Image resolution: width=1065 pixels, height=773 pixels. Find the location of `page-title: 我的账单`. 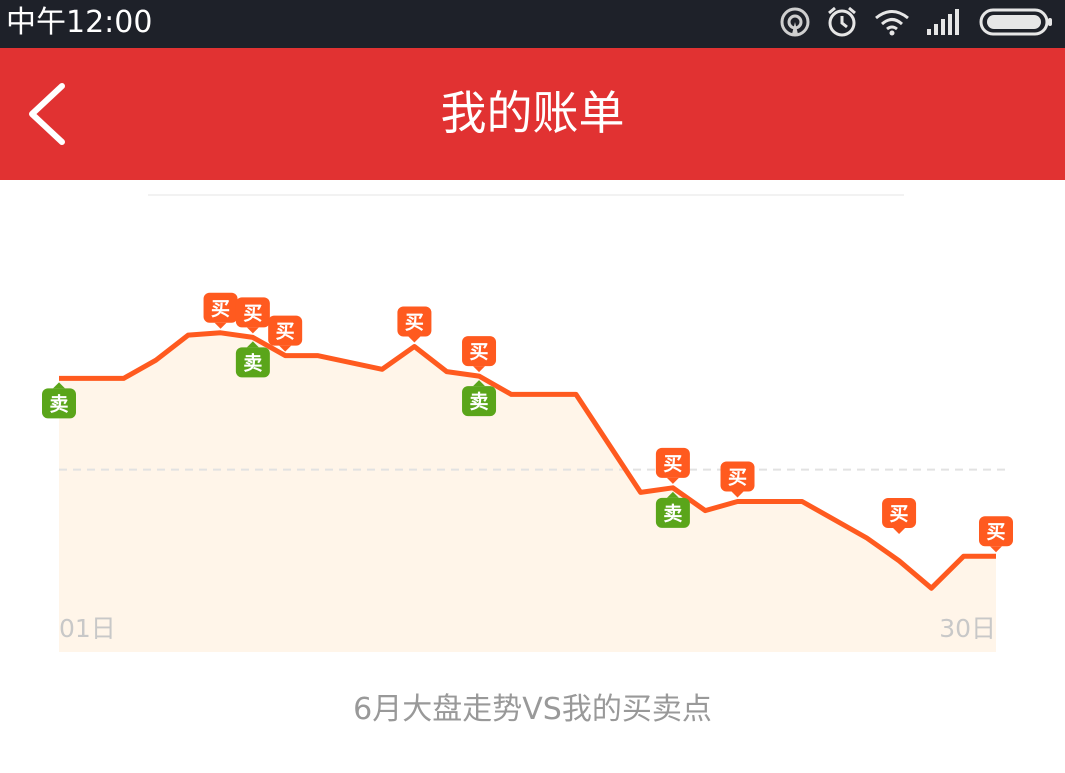

page-title: 我的账单 is located at coordinates (532, 113).